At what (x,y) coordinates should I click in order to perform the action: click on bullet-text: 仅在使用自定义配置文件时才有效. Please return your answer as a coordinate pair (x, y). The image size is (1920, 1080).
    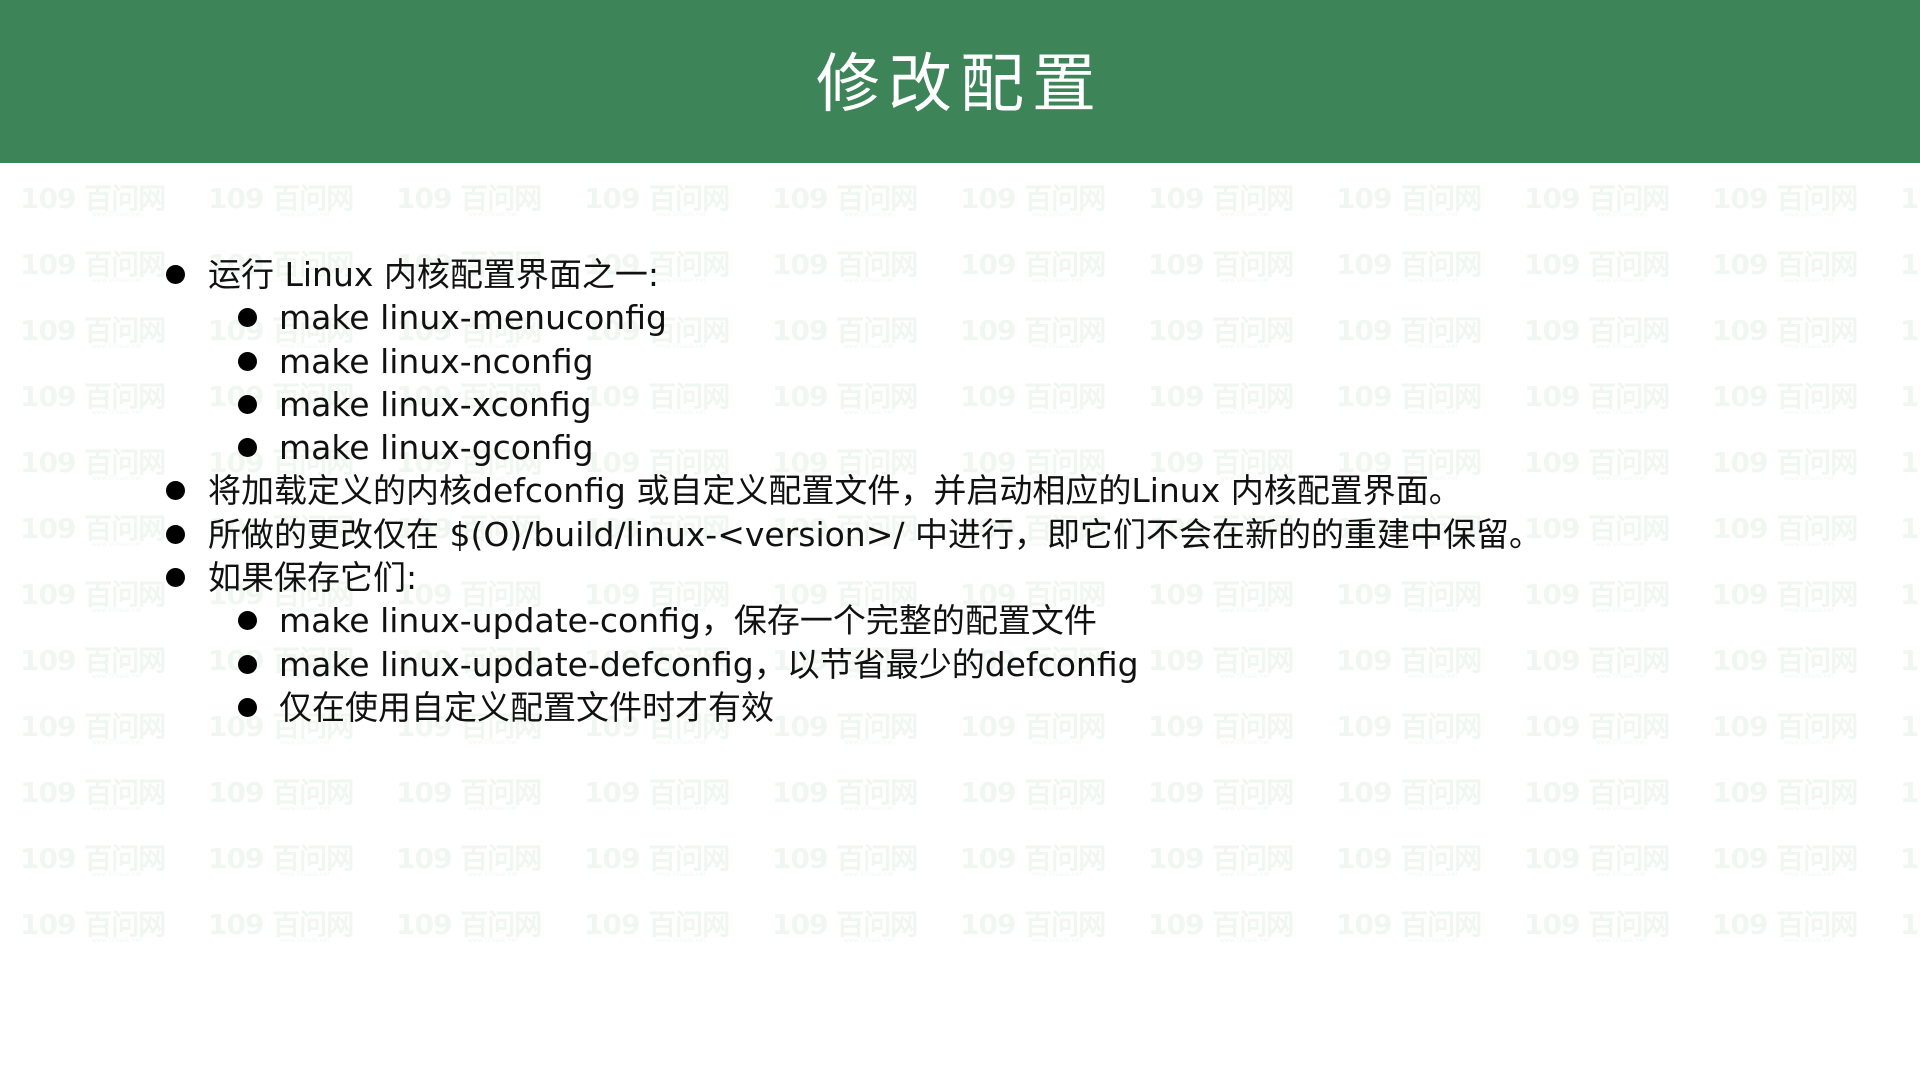
    Looking at the image, I should click on (526, 707).